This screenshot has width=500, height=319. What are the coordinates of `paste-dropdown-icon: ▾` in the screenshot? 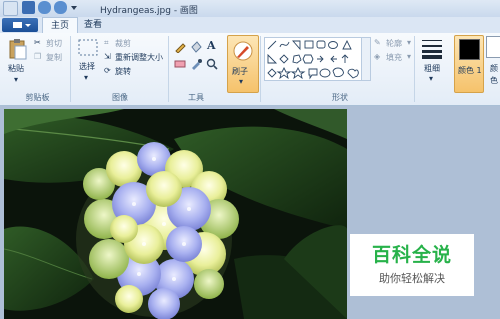 It's located at (16, 79).